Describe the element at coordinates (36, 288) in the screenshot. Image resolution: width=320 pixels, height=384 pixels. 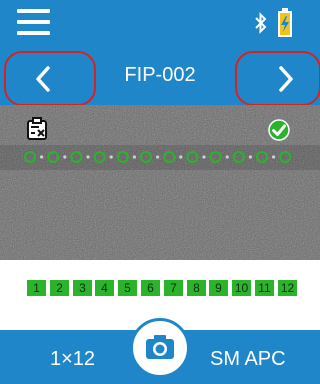
I see `port-indicator: 1` at that location.